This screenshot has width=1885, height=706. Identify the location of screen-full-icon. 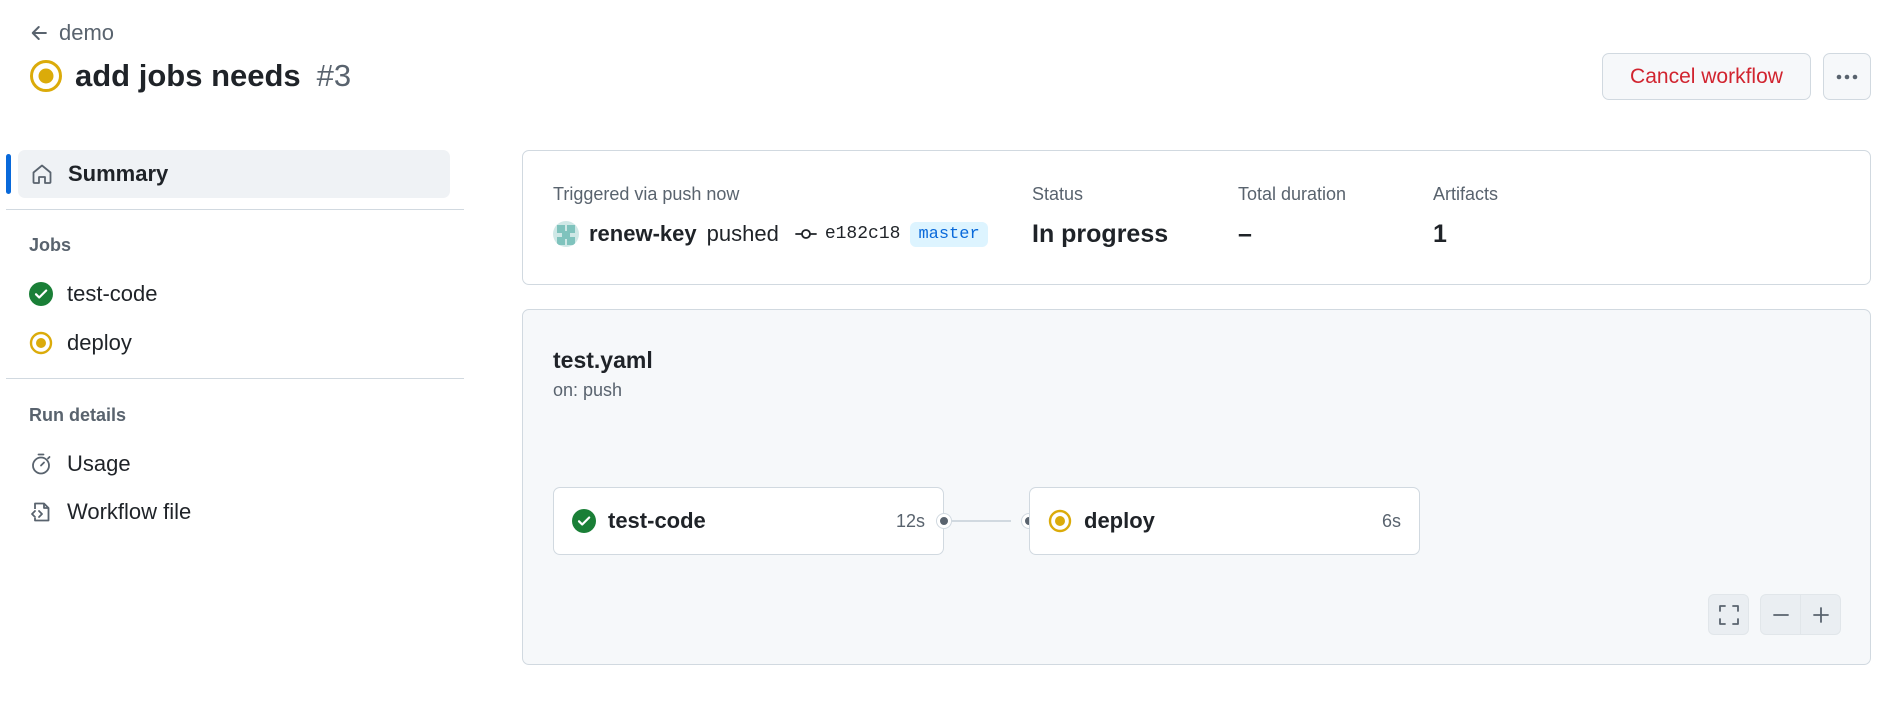
(1728, 614).